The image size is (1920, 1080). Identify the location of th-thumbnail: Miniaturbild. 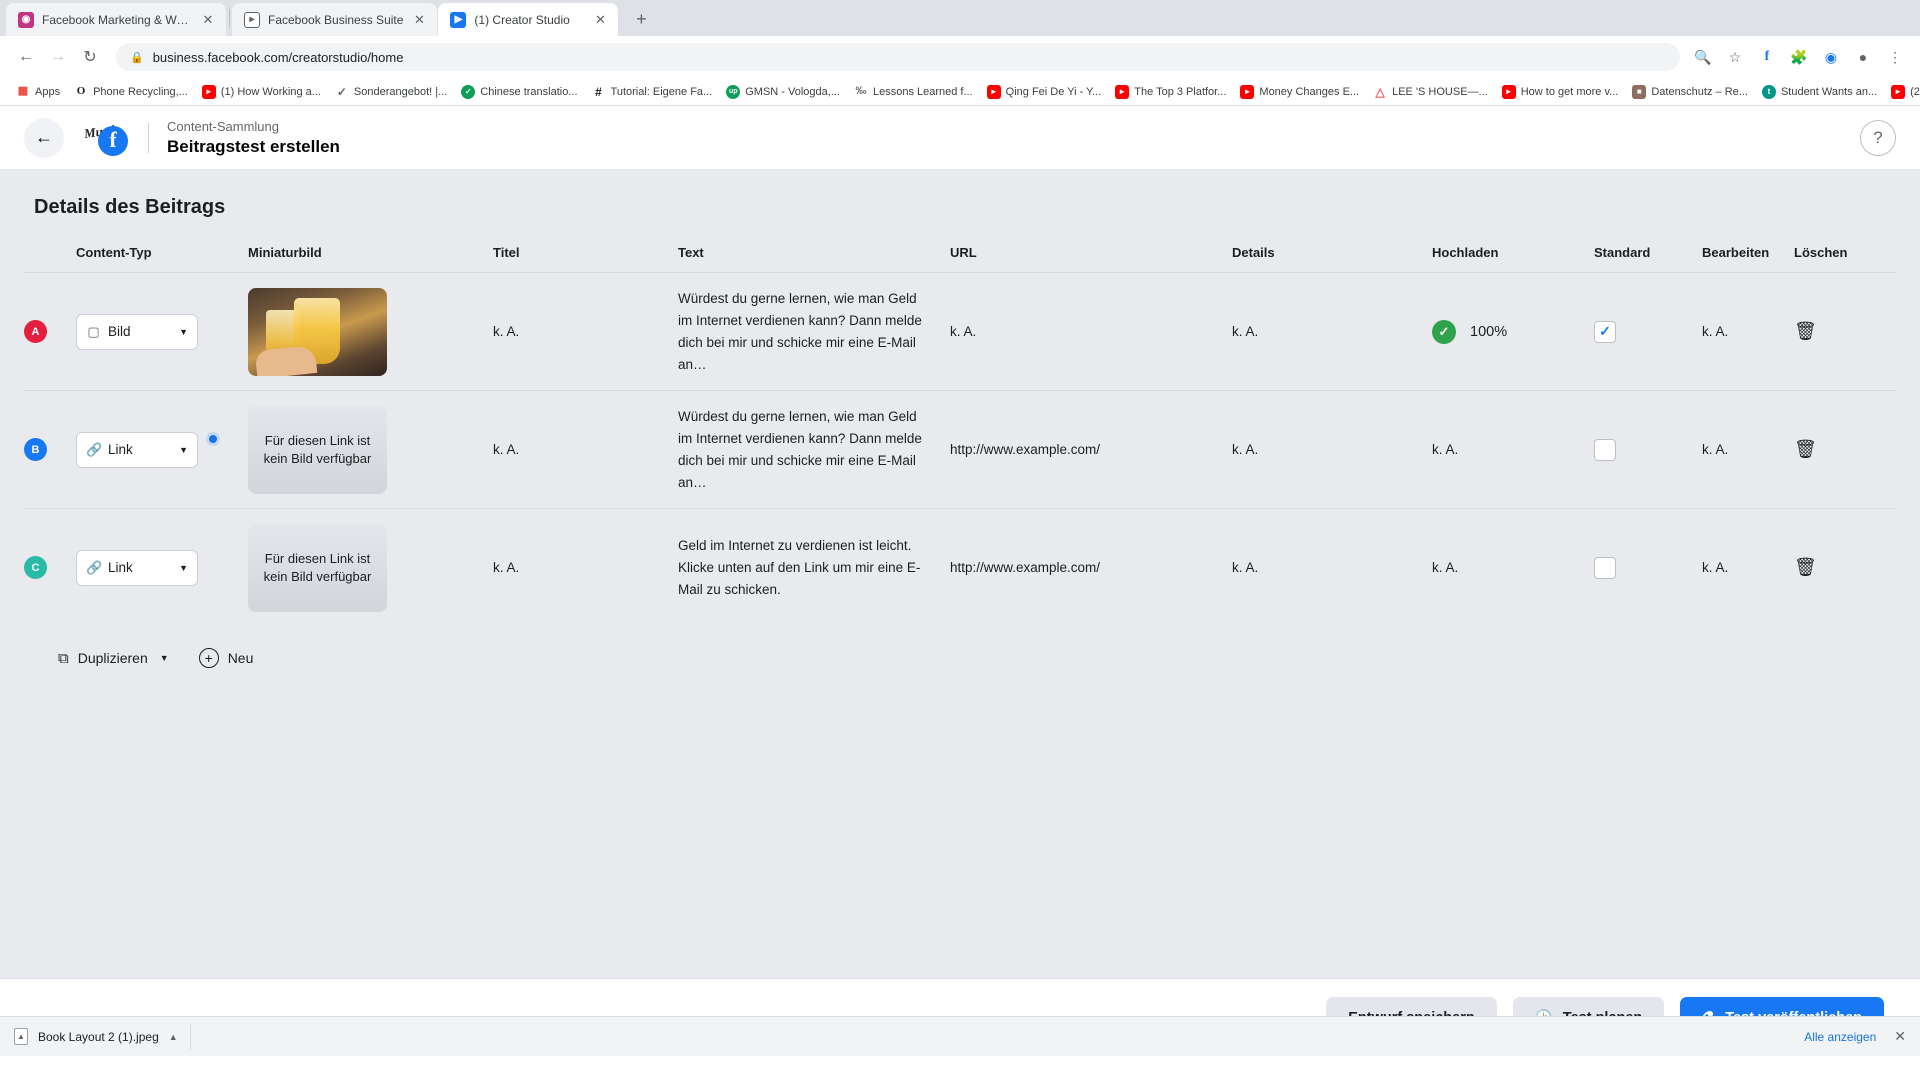
(285, 252).